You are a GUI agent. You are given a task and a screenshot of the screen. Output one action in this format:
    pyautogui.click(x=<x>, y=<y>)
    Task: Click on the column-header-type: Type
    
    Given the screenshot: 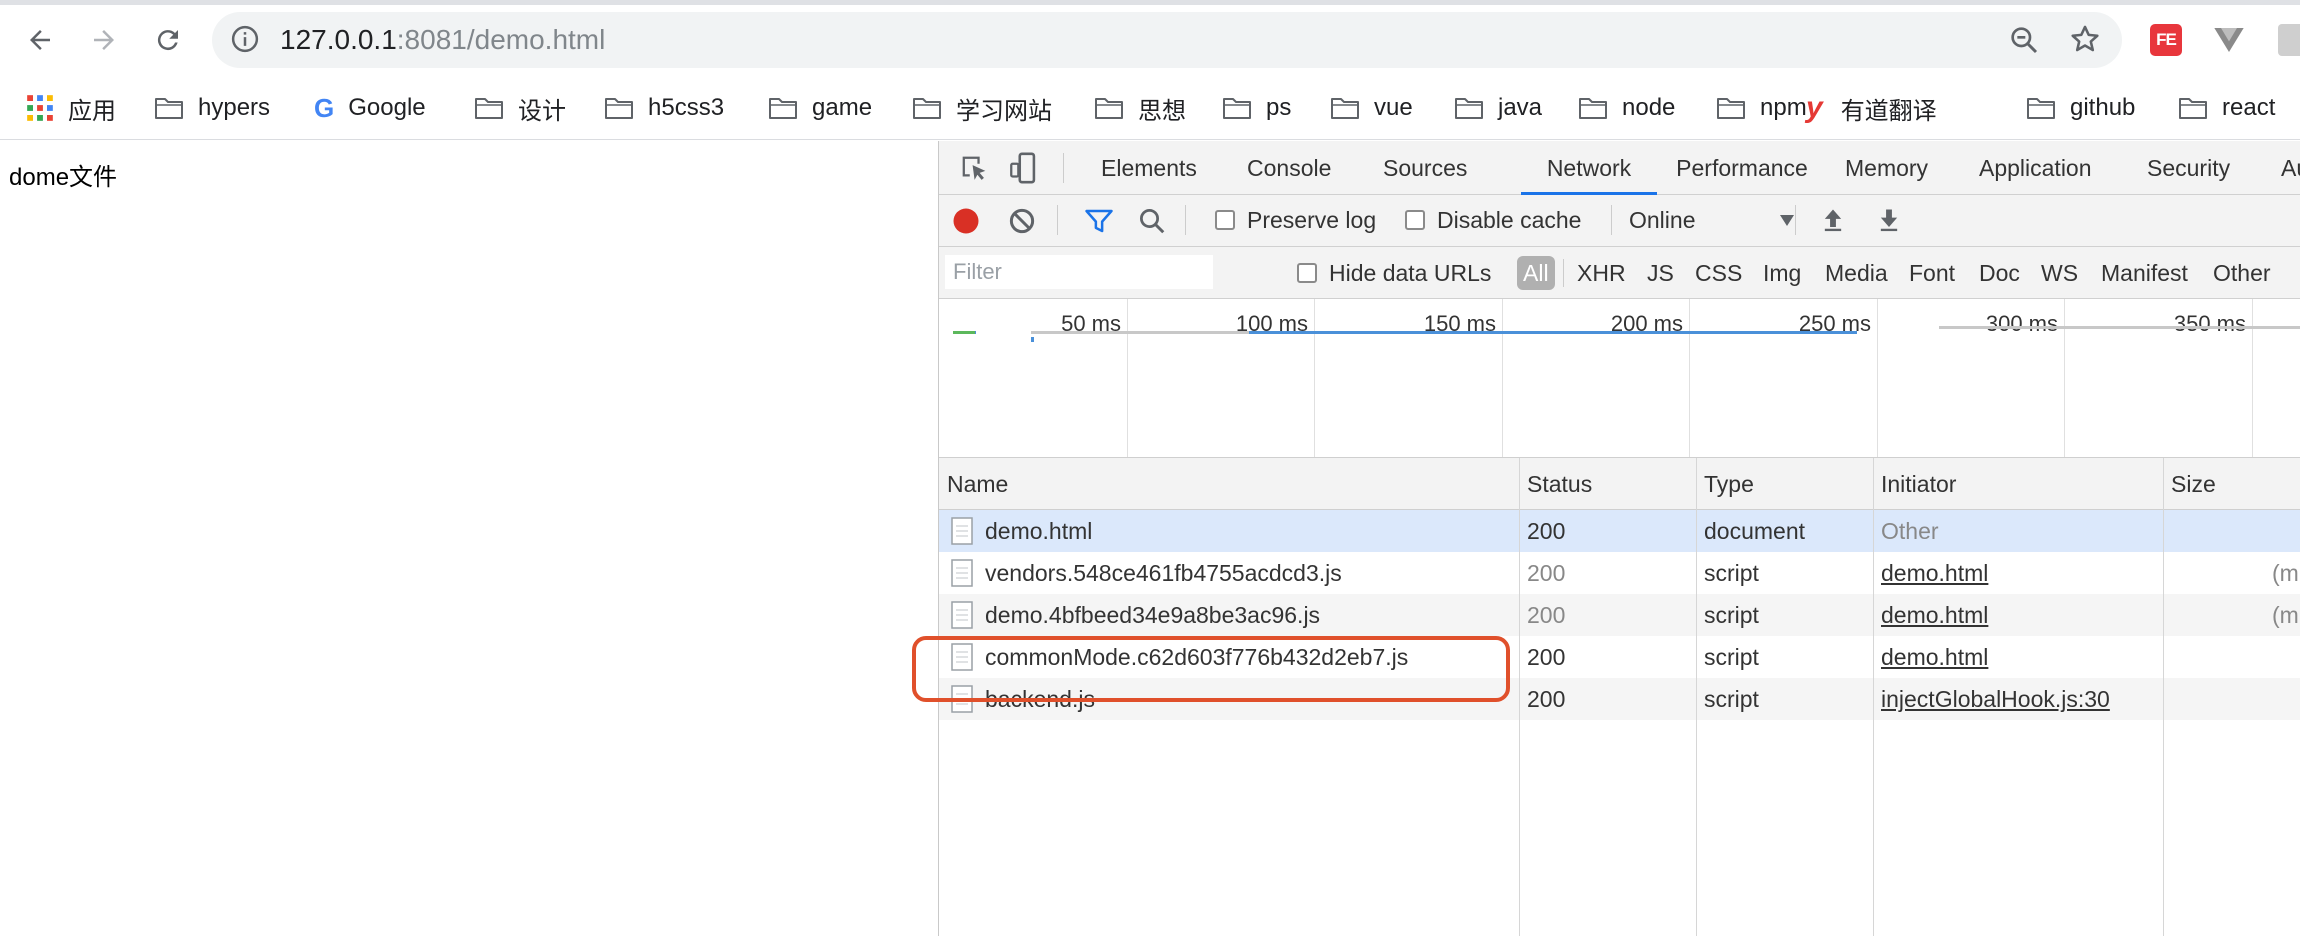 What is the action you would take?
    pyautogui.click(x=1784, y=484)
    